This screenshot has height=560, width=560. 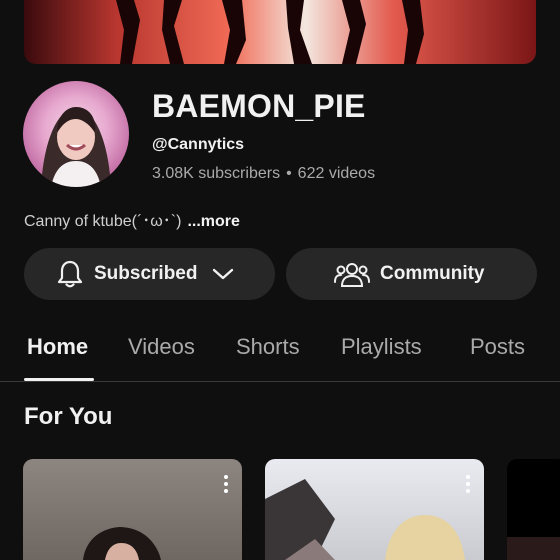 What do you see at coordinates (259, 106) in the screenshot?
I see `channel-name: BAEMON_PIE` at bounding box center [259, 106].